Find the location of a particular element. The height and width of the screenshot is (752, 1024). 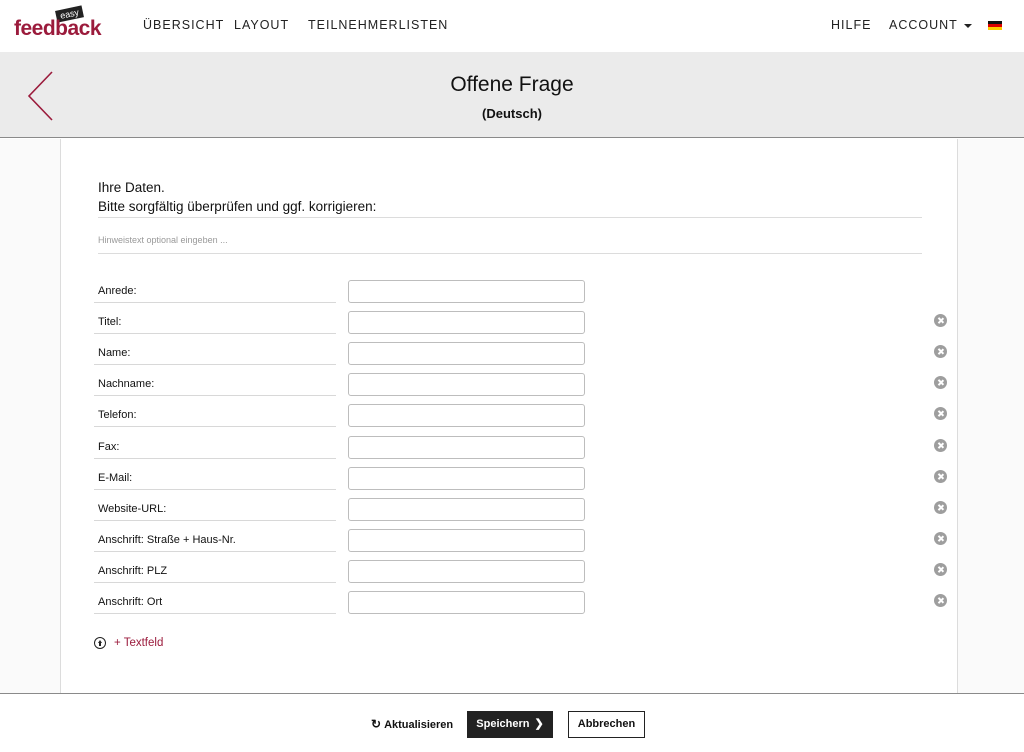

field-label: Anrede: is located at coordinates (215, 291).